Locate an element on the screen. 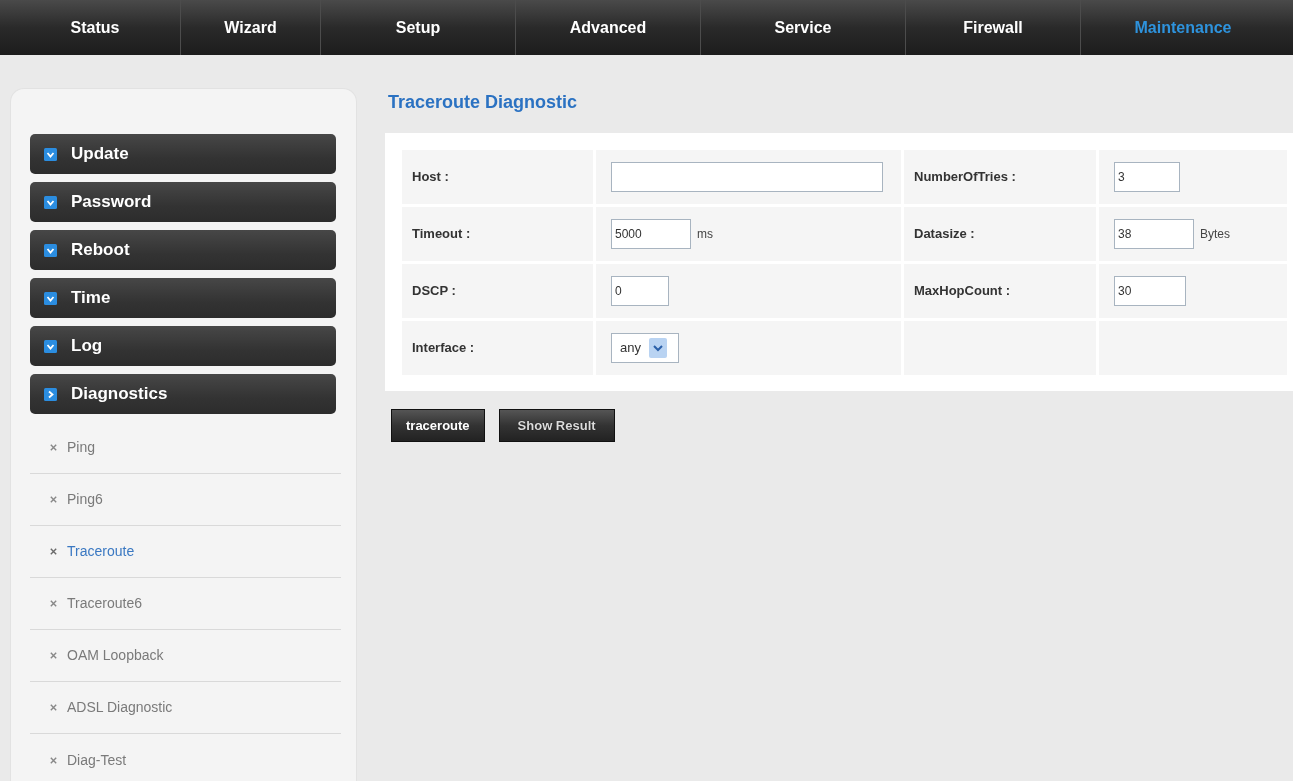 Image resolution: width=1293 pixels, height=781 pixels. submenu-link: ADSL Diagnostic is located at coordinates (185, 708).